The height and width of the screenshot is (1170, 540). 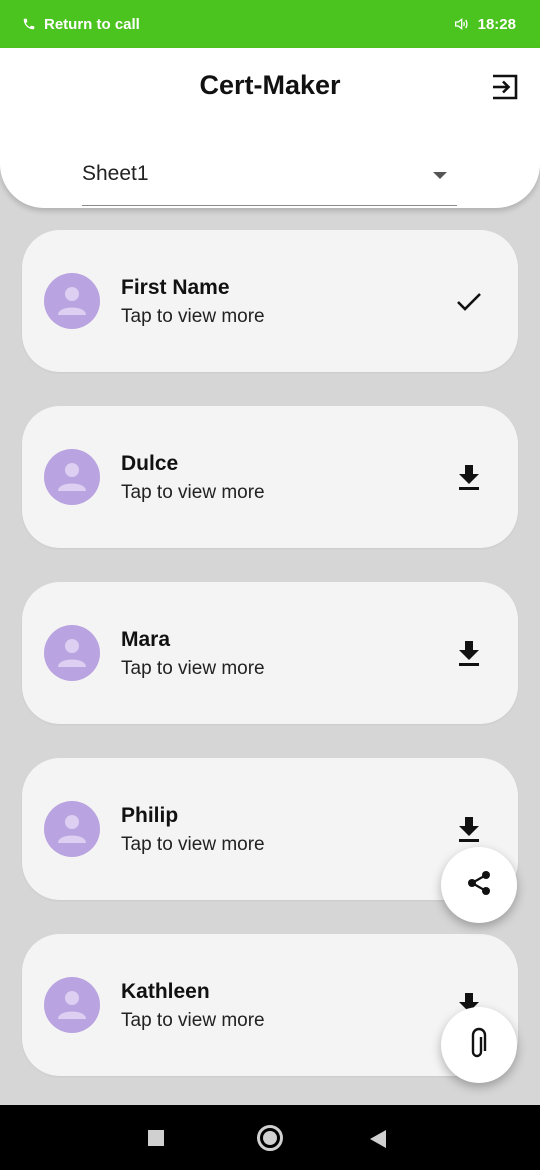 I want to click on app-header: Cert-Maker Sheet1, so click(x=270, y=128).